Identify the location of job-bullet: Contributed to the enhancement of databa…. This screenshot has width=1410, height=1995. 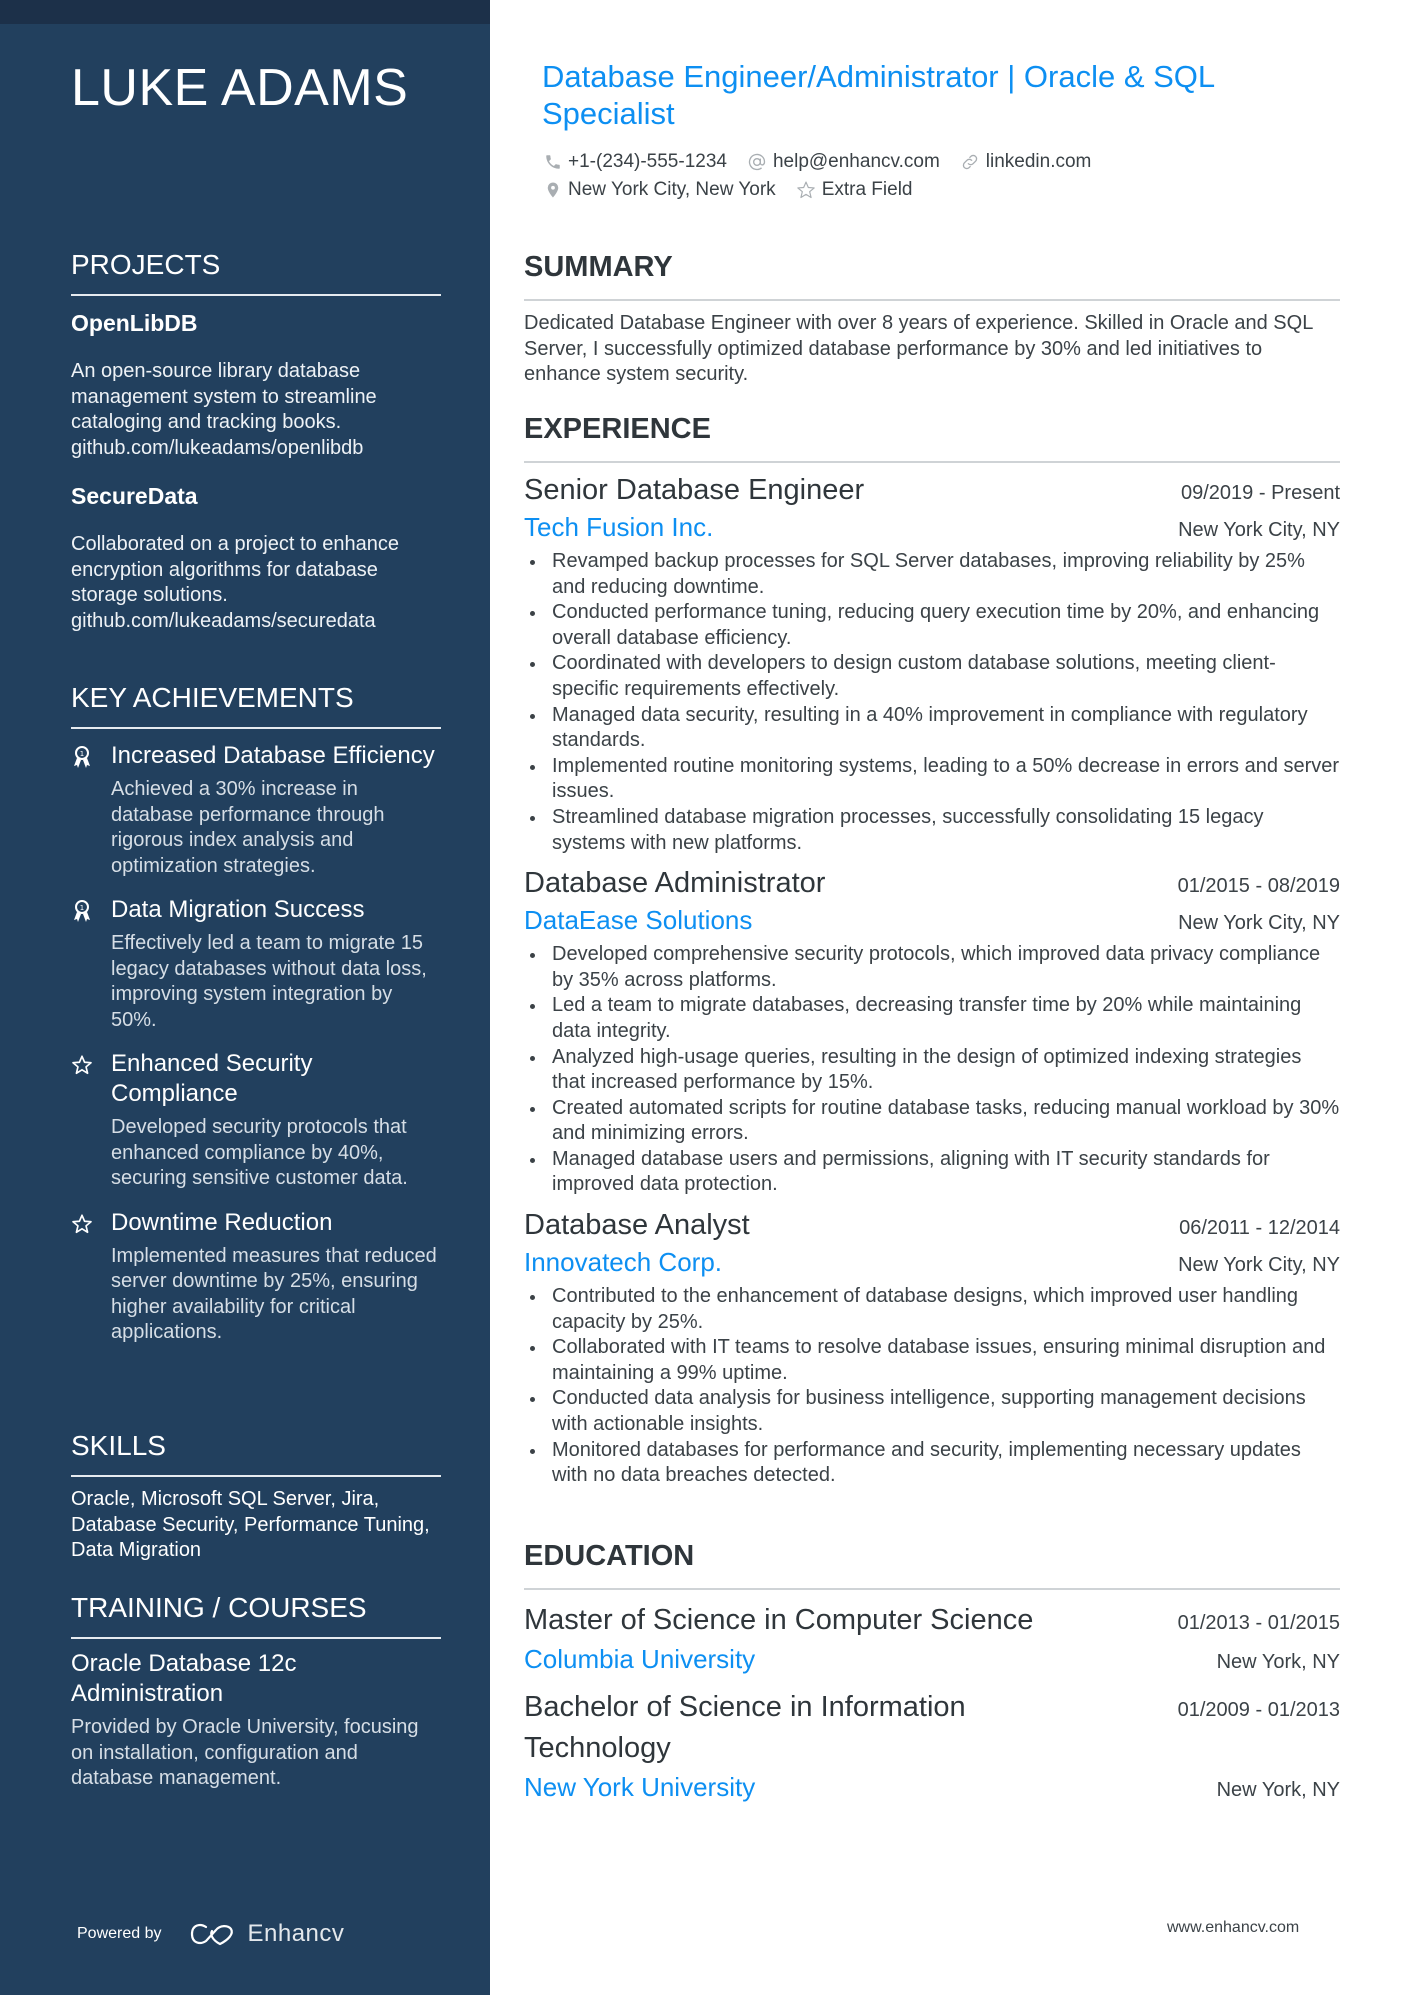
(932, 1309).